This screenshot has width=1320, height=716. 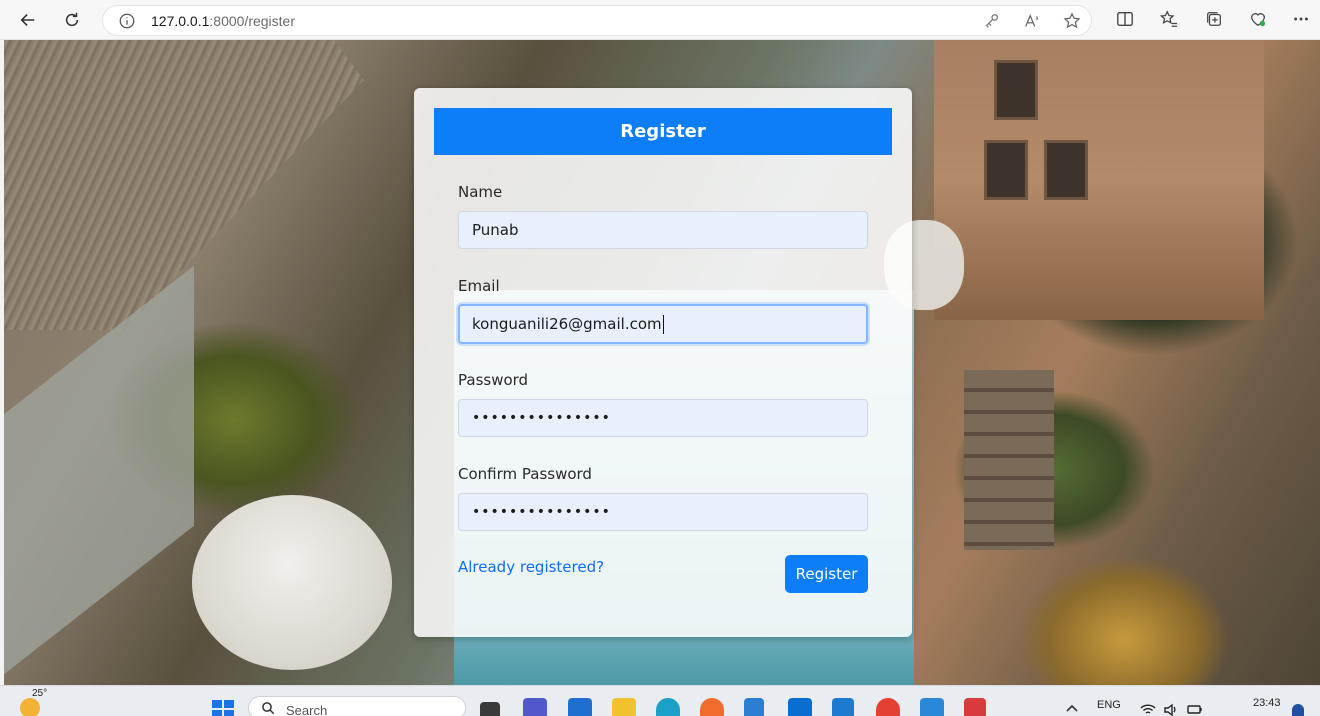 I want to click on browser-essentials-button, so click(x=1259, y=20).